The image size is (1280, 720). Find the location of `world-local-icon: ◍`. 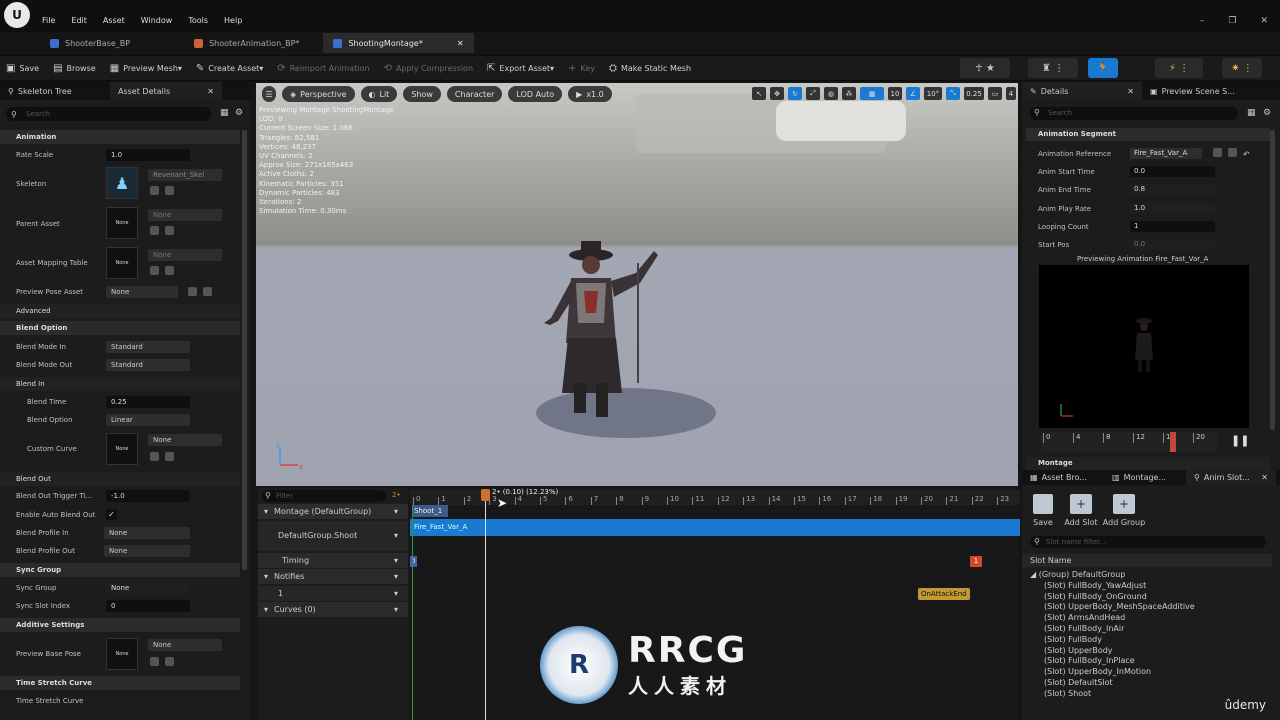

world-local-icon: ◍ is located at coordinates (831, 93).